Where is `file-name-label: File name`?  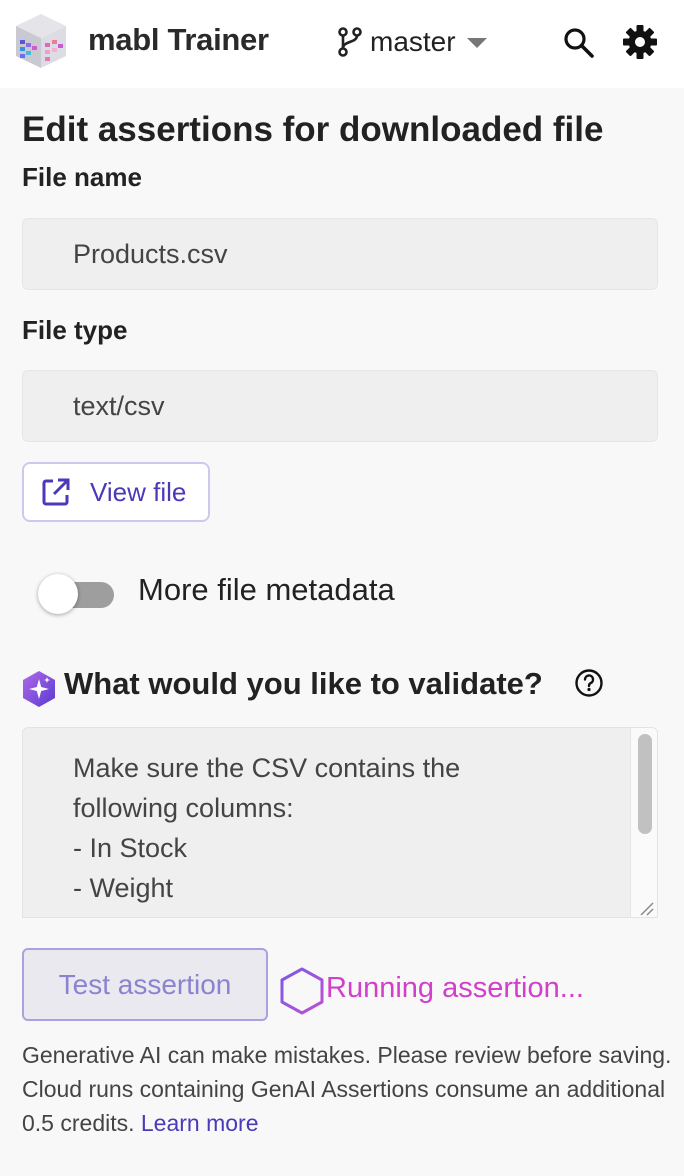 file-name-label: File name is located at coordinates (82, 177).